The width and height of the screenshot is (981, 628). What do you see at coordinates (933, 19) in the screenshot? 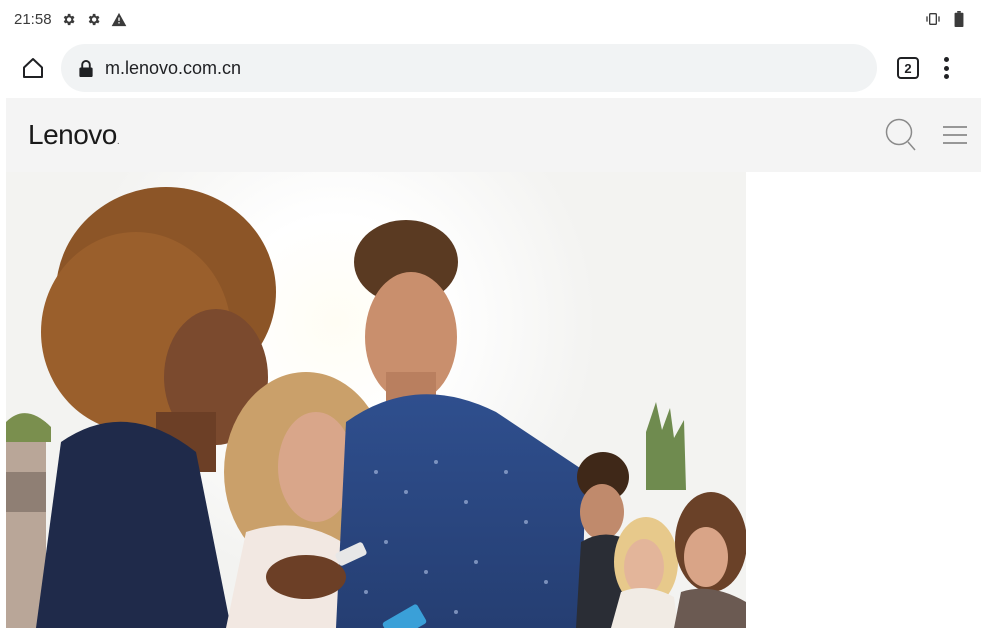
I see `vibrate-icon` at bounding box center [933, 19].